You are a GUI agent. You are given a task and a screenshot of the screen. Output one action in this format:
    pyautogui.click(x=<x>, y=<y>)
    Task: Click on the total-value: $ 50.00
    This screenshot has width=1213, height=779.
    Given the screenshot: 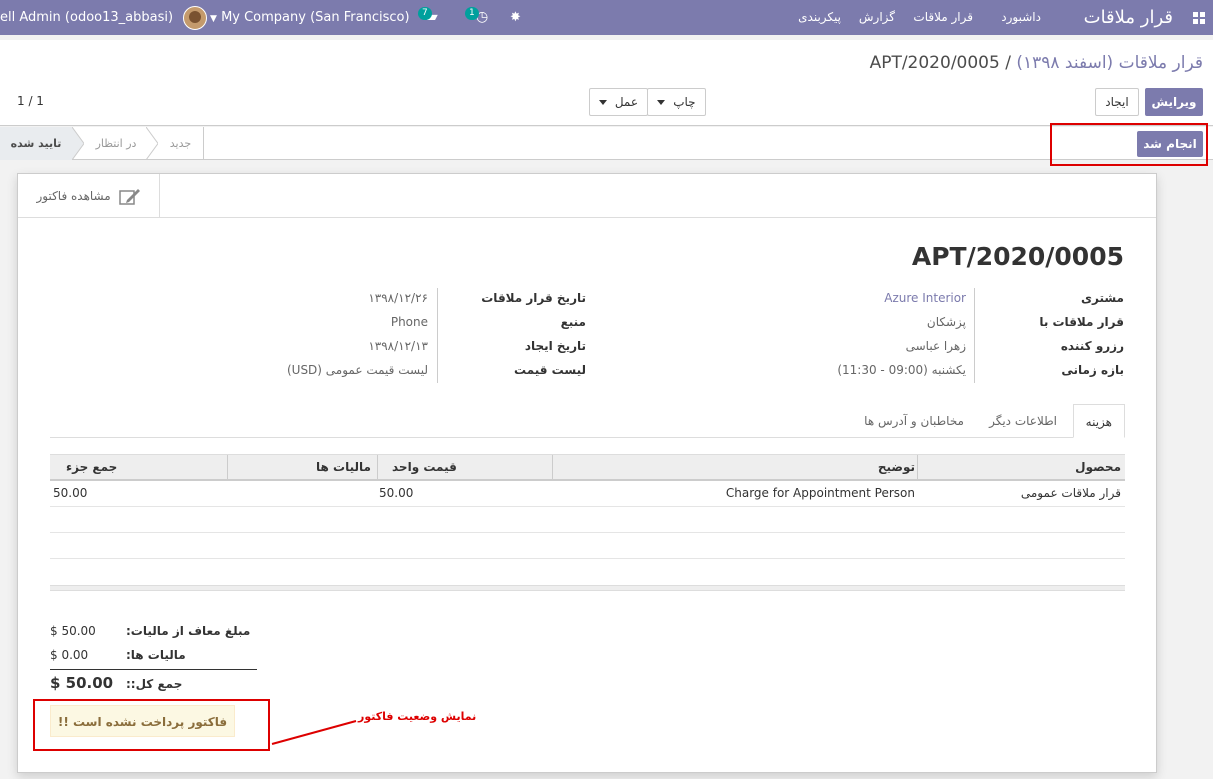 What is the action you would take?
    pyautogui.click(x=82, y=683)
    